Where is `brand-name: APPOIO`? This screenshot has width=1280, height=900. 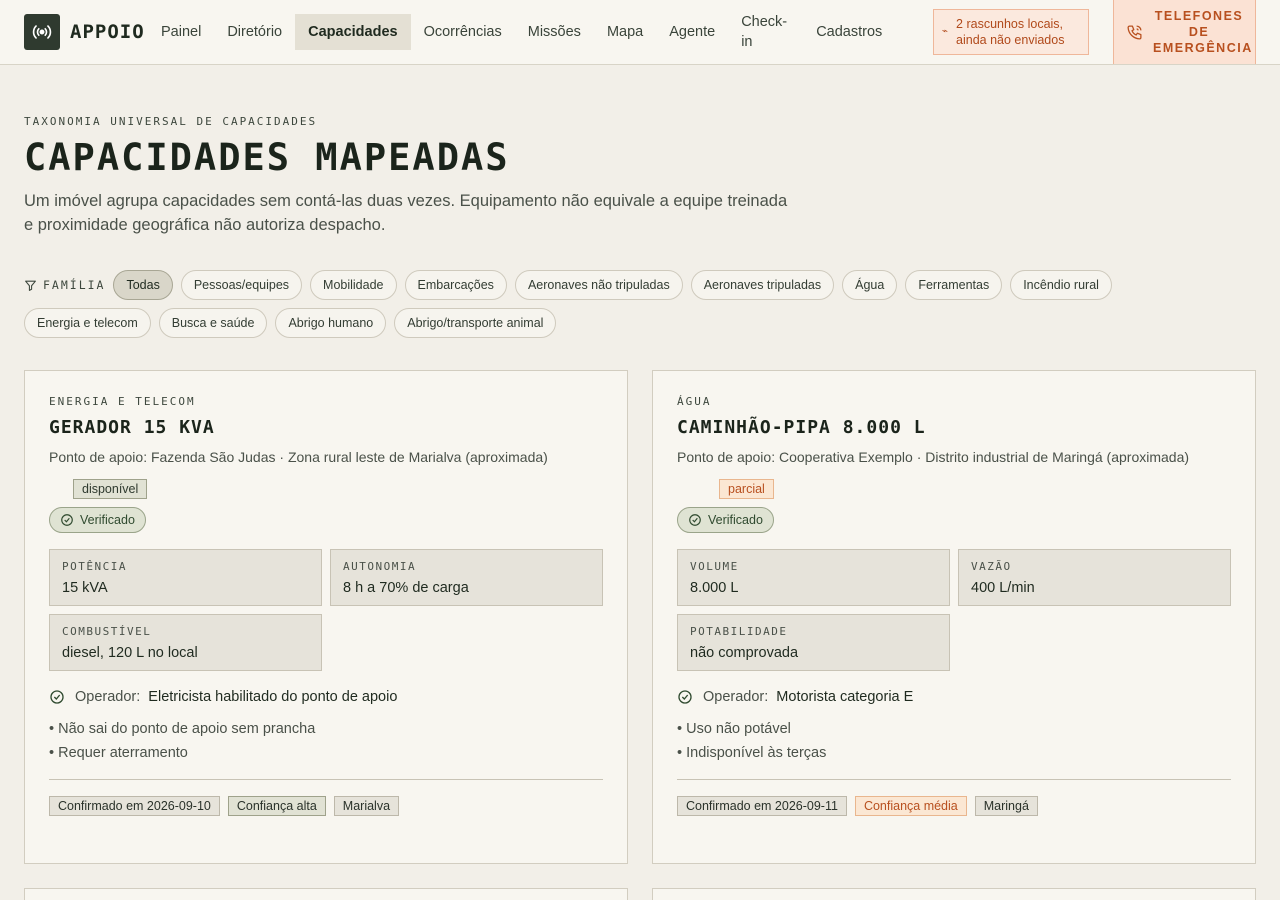 brand-name: APPOIO is located at coordinates (107, 32).